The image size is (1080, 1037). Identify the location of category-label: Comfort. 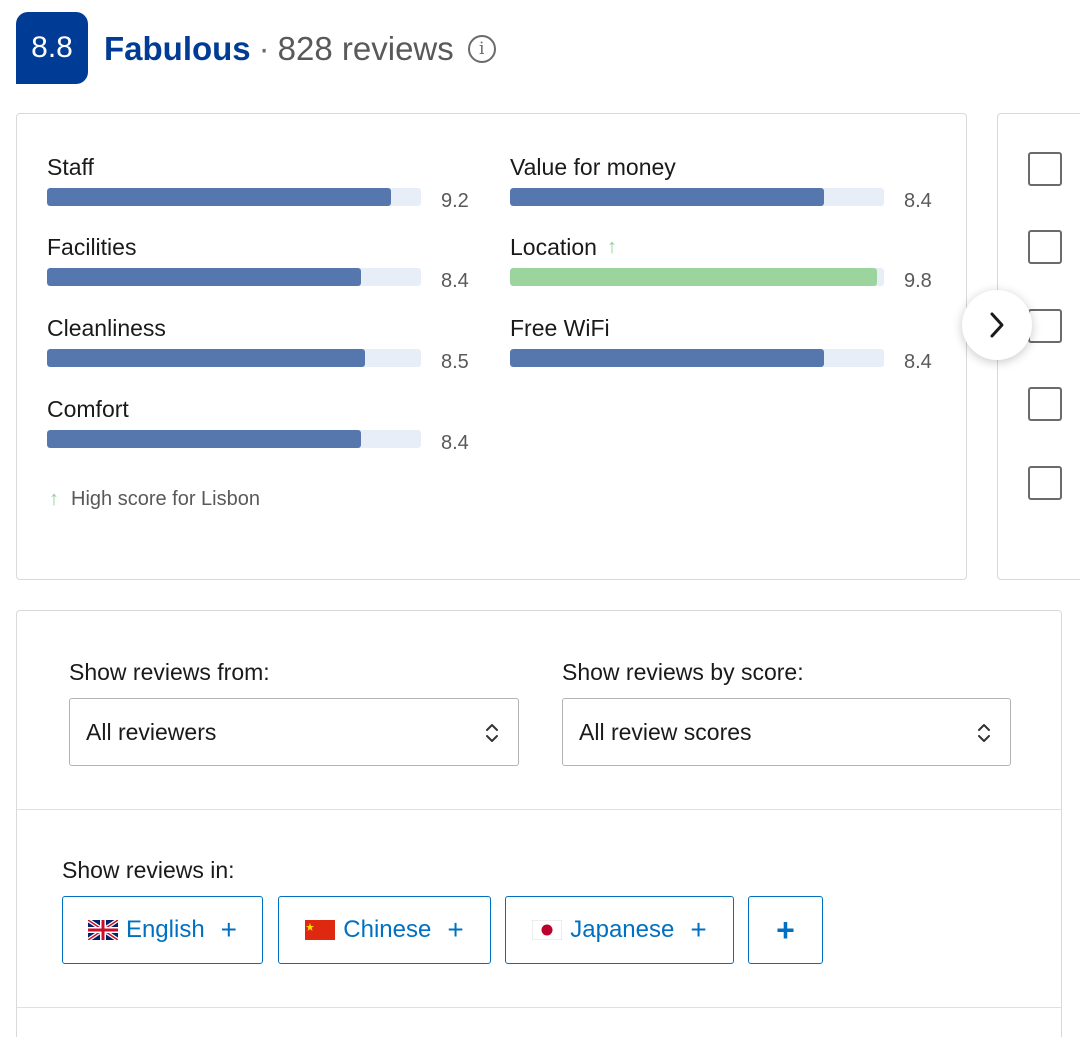
(88, 409).